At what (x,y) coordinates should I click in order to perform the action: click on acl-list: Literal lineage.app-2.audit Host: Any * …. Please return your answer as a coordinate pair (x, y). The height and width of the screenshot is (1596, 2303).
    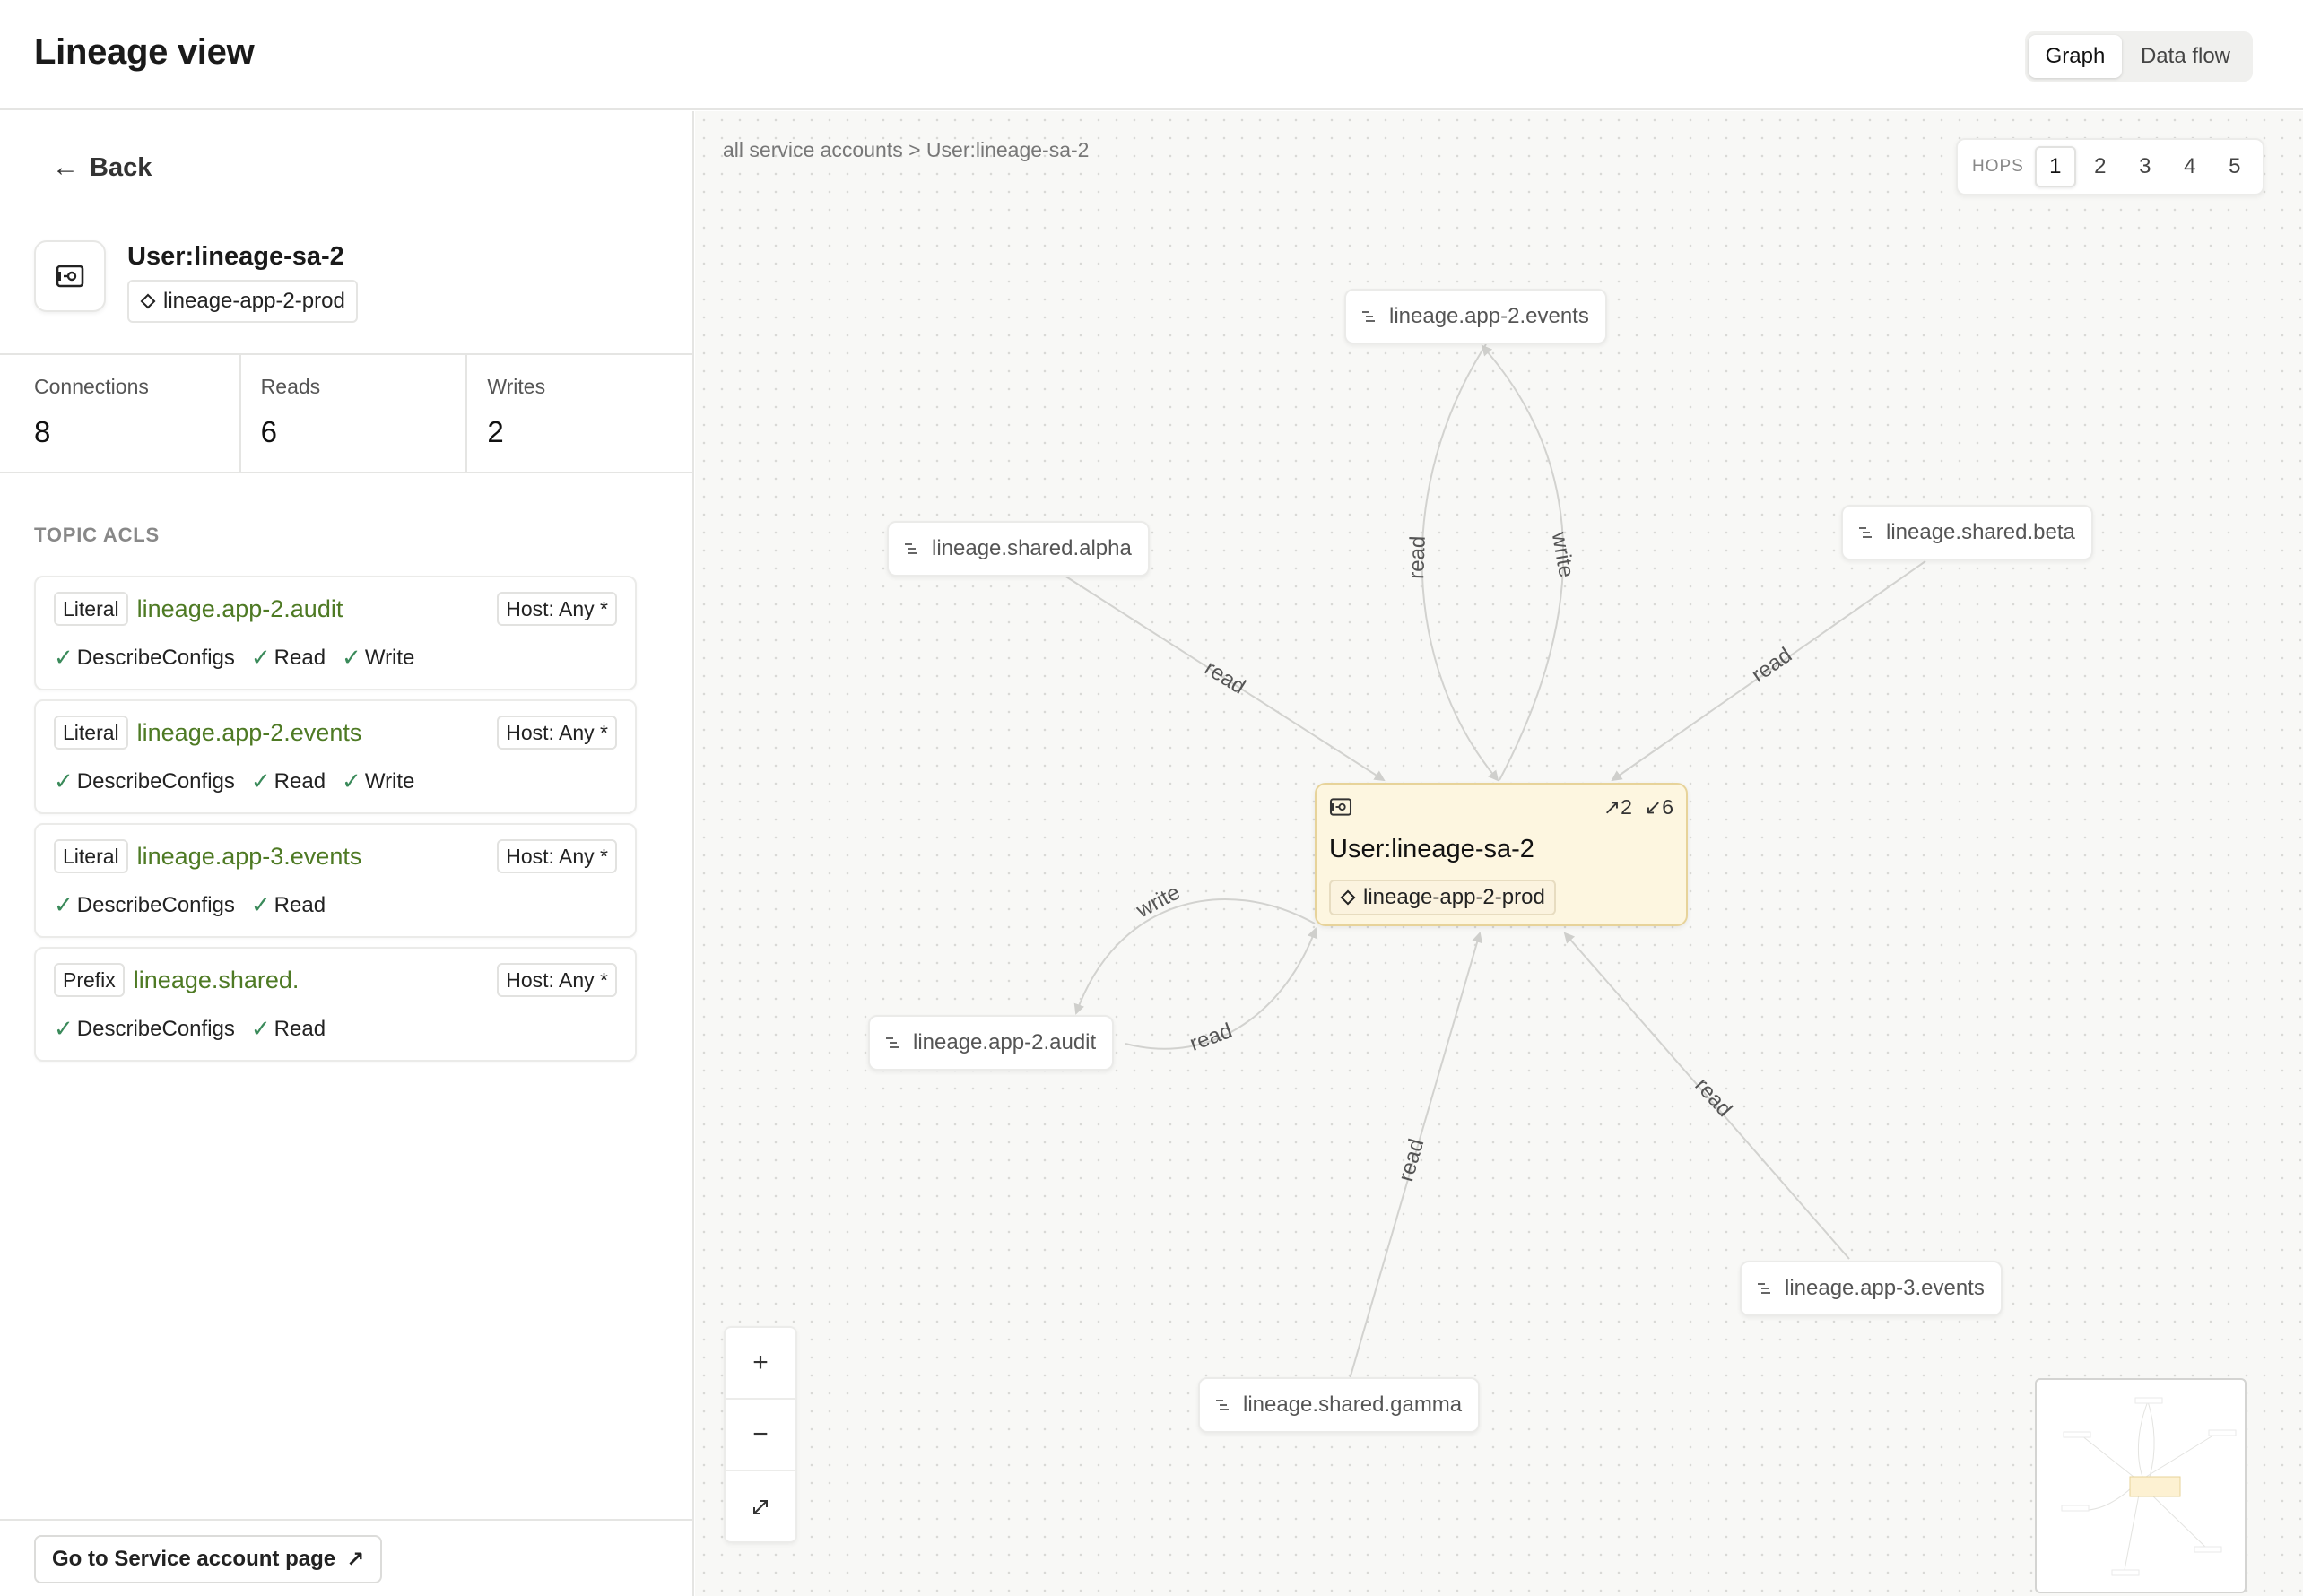
    Looking at the image, I should click on (335, 824).